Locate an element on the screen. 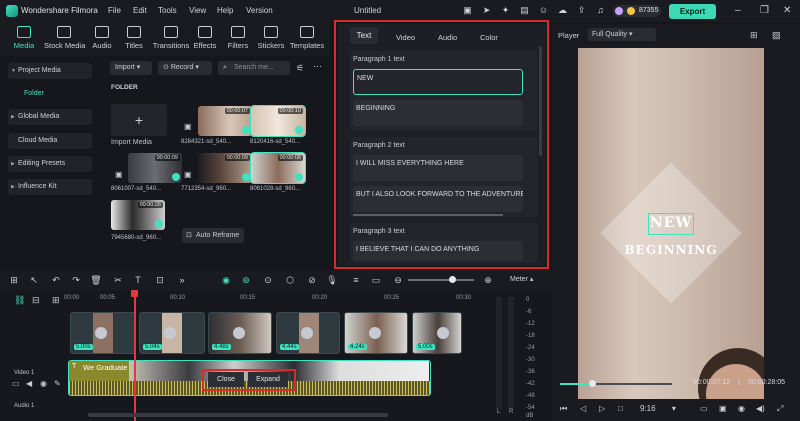 This screenshot has width=800, height=421. media-thumbnail: 00:00:07 is located at coordinates (225, 121).